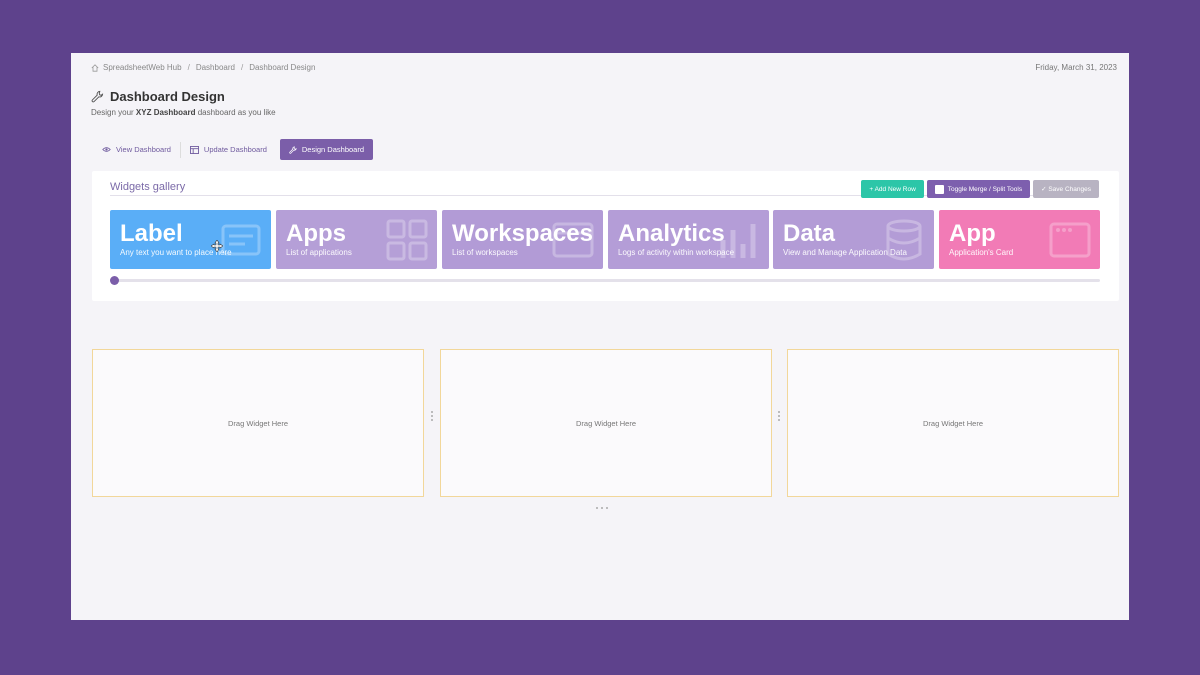 The image size is (1200, 675). What do you see at coordinates (106, 149) in the screenshot?
I see `eye-icon` at bounding box center [106, 149].